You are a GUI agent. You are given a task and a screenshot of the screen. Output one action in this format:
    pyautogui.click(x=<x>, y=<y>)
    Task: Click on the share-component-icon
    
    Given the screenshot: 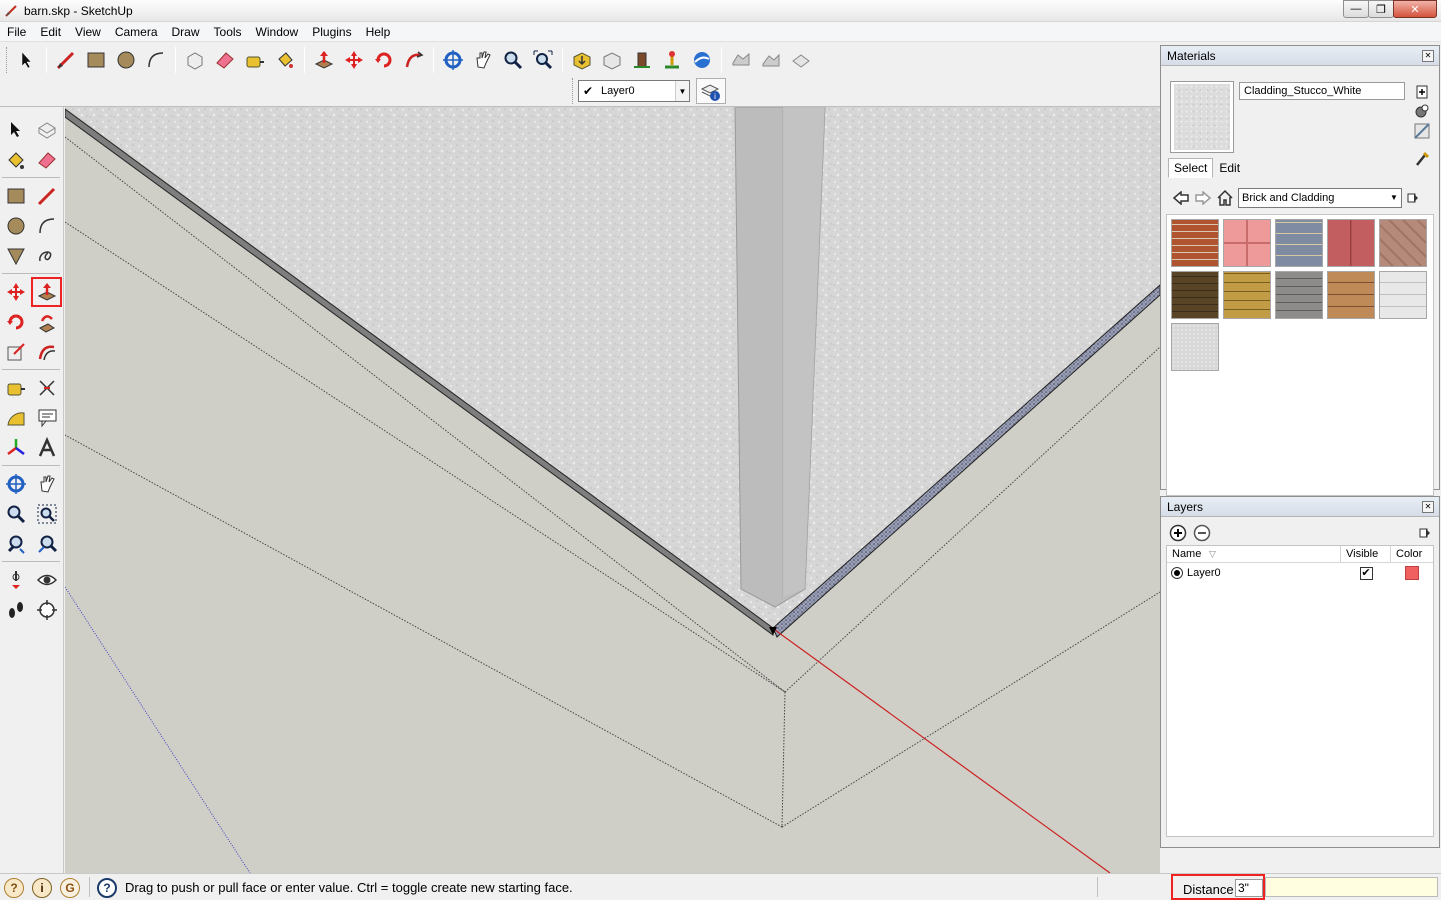 What is the action you would take?
    pyautogui.click(x=642, y=60)
    